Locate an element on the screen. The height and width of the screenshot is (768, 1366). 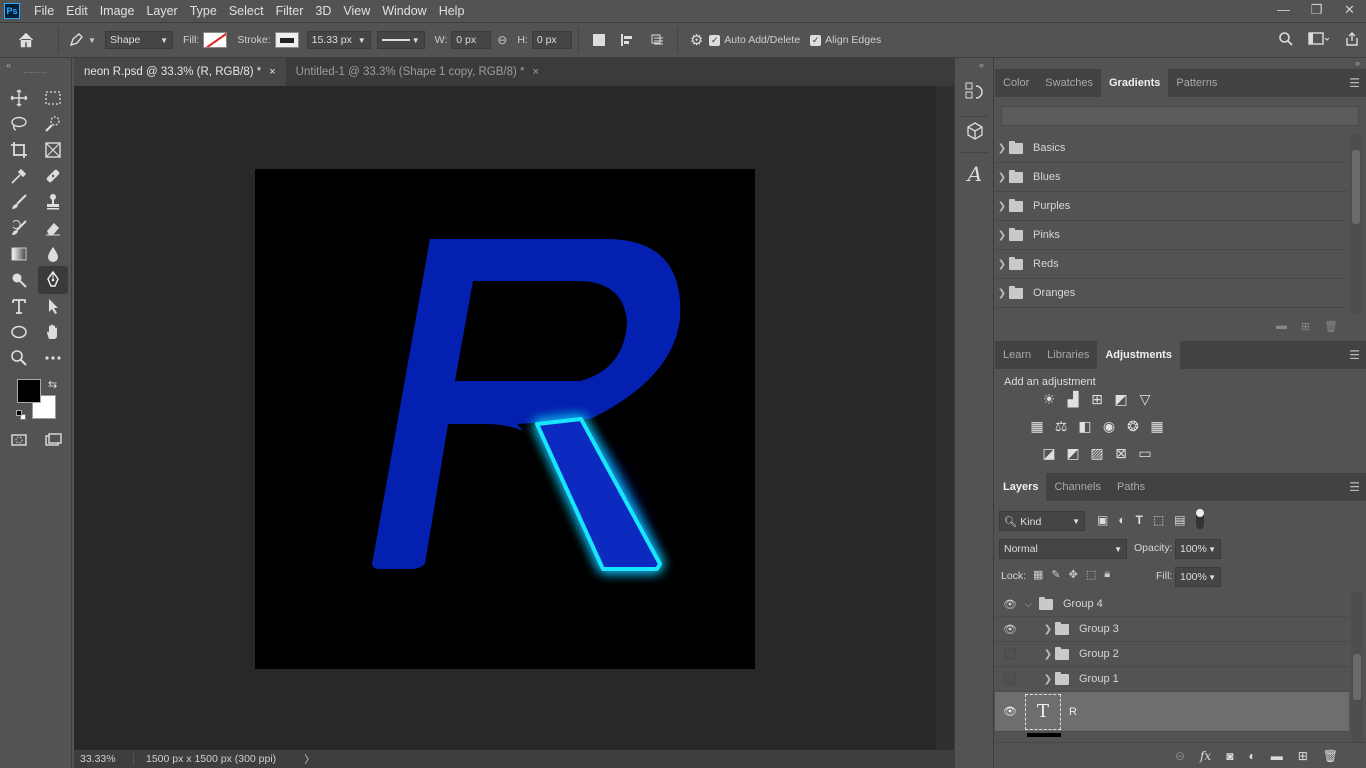
align-edges-checkbox: ✓ is located at coordinates (816, 40).